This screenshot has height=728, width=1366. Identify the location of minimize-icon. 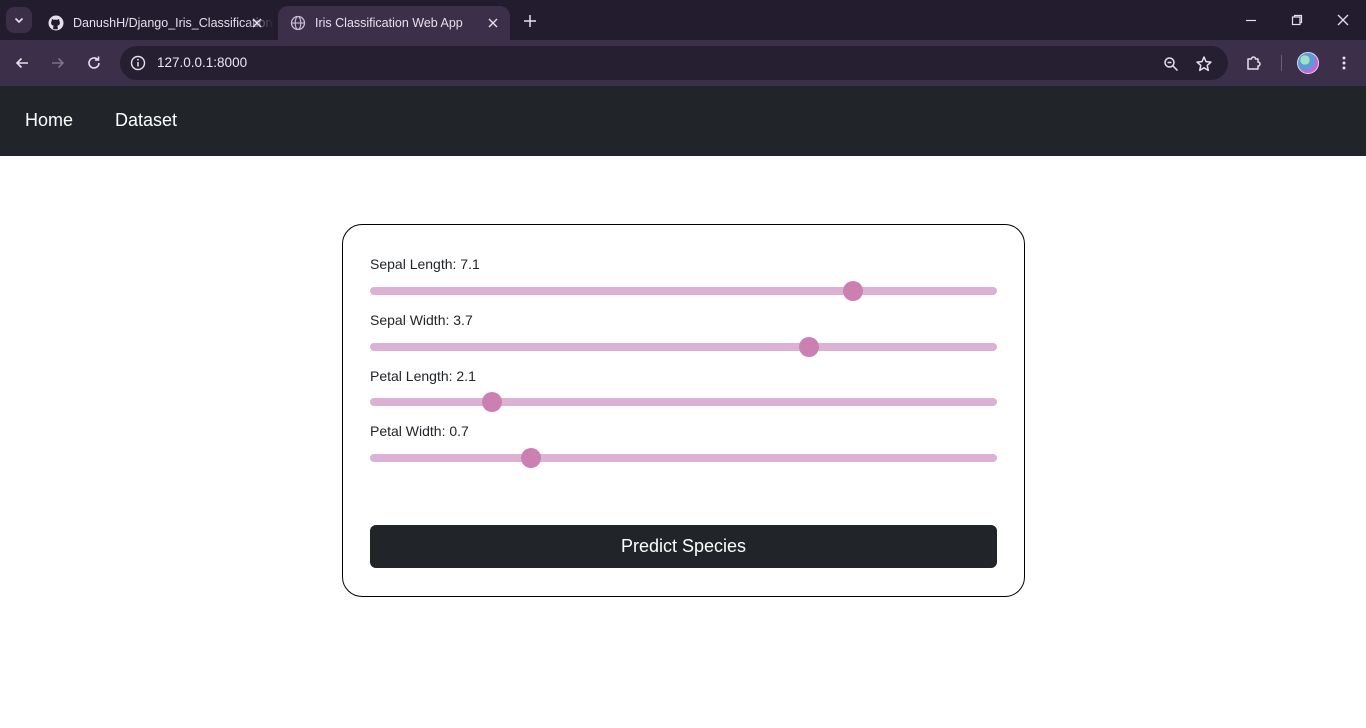
(1251, 20).